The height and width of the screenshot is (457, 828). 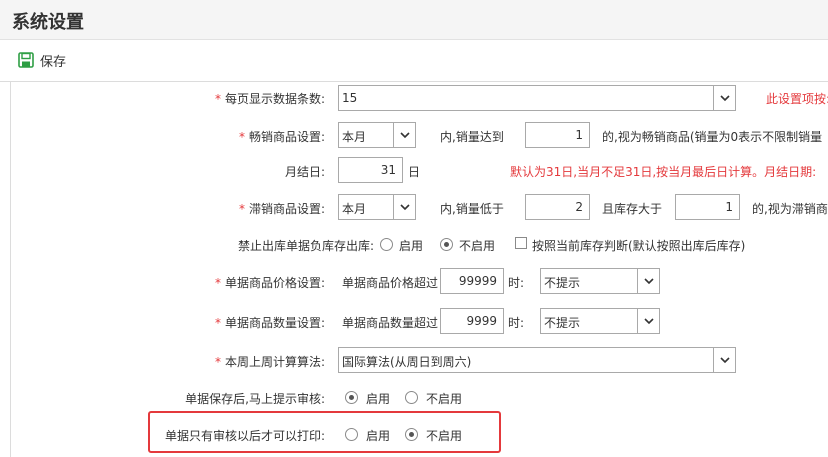 What do you see at coordinates (444, 436) in the screenshot?
I see `print-after-audit-off-label: 不启用` at bounding box center [444, 436].